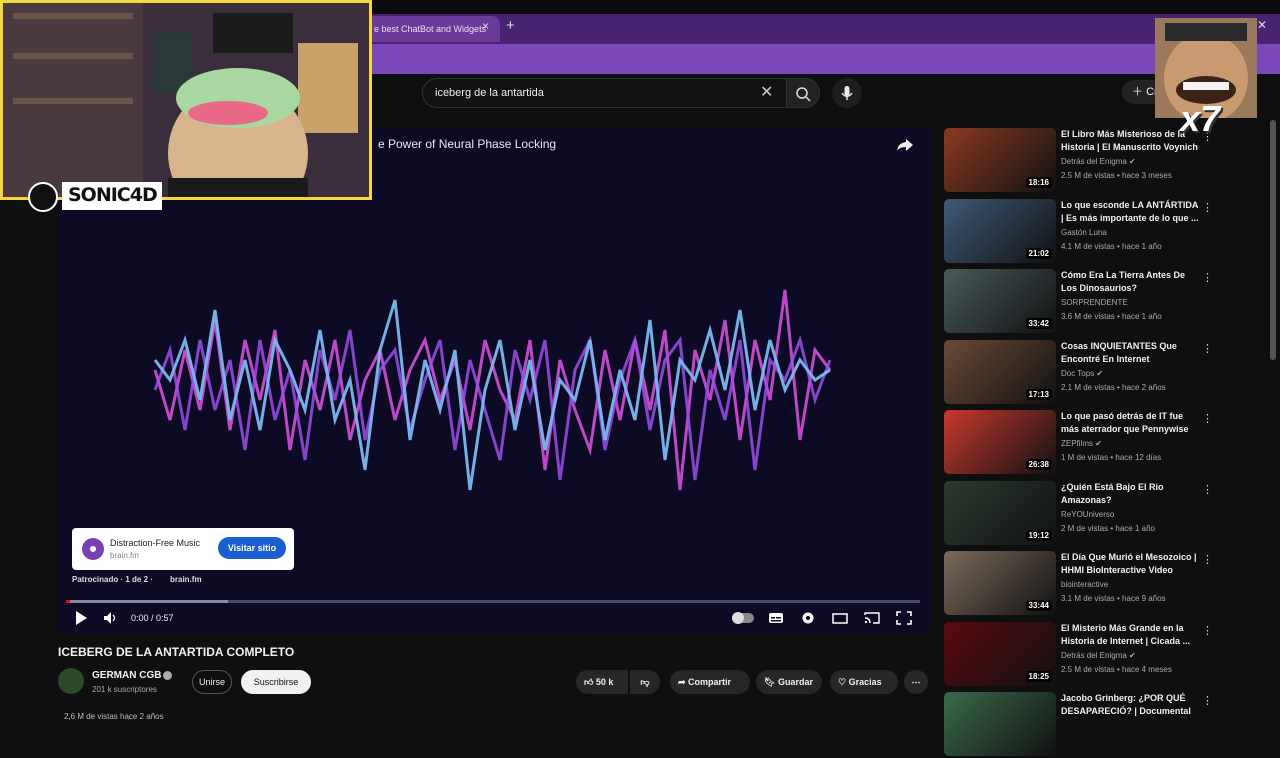 Image resolution: width=1280 pixels, height=758 pixels. Describe the element at coordinates (485, 26) in the screenshot. I see `tab-close-icon: ×` at that location.